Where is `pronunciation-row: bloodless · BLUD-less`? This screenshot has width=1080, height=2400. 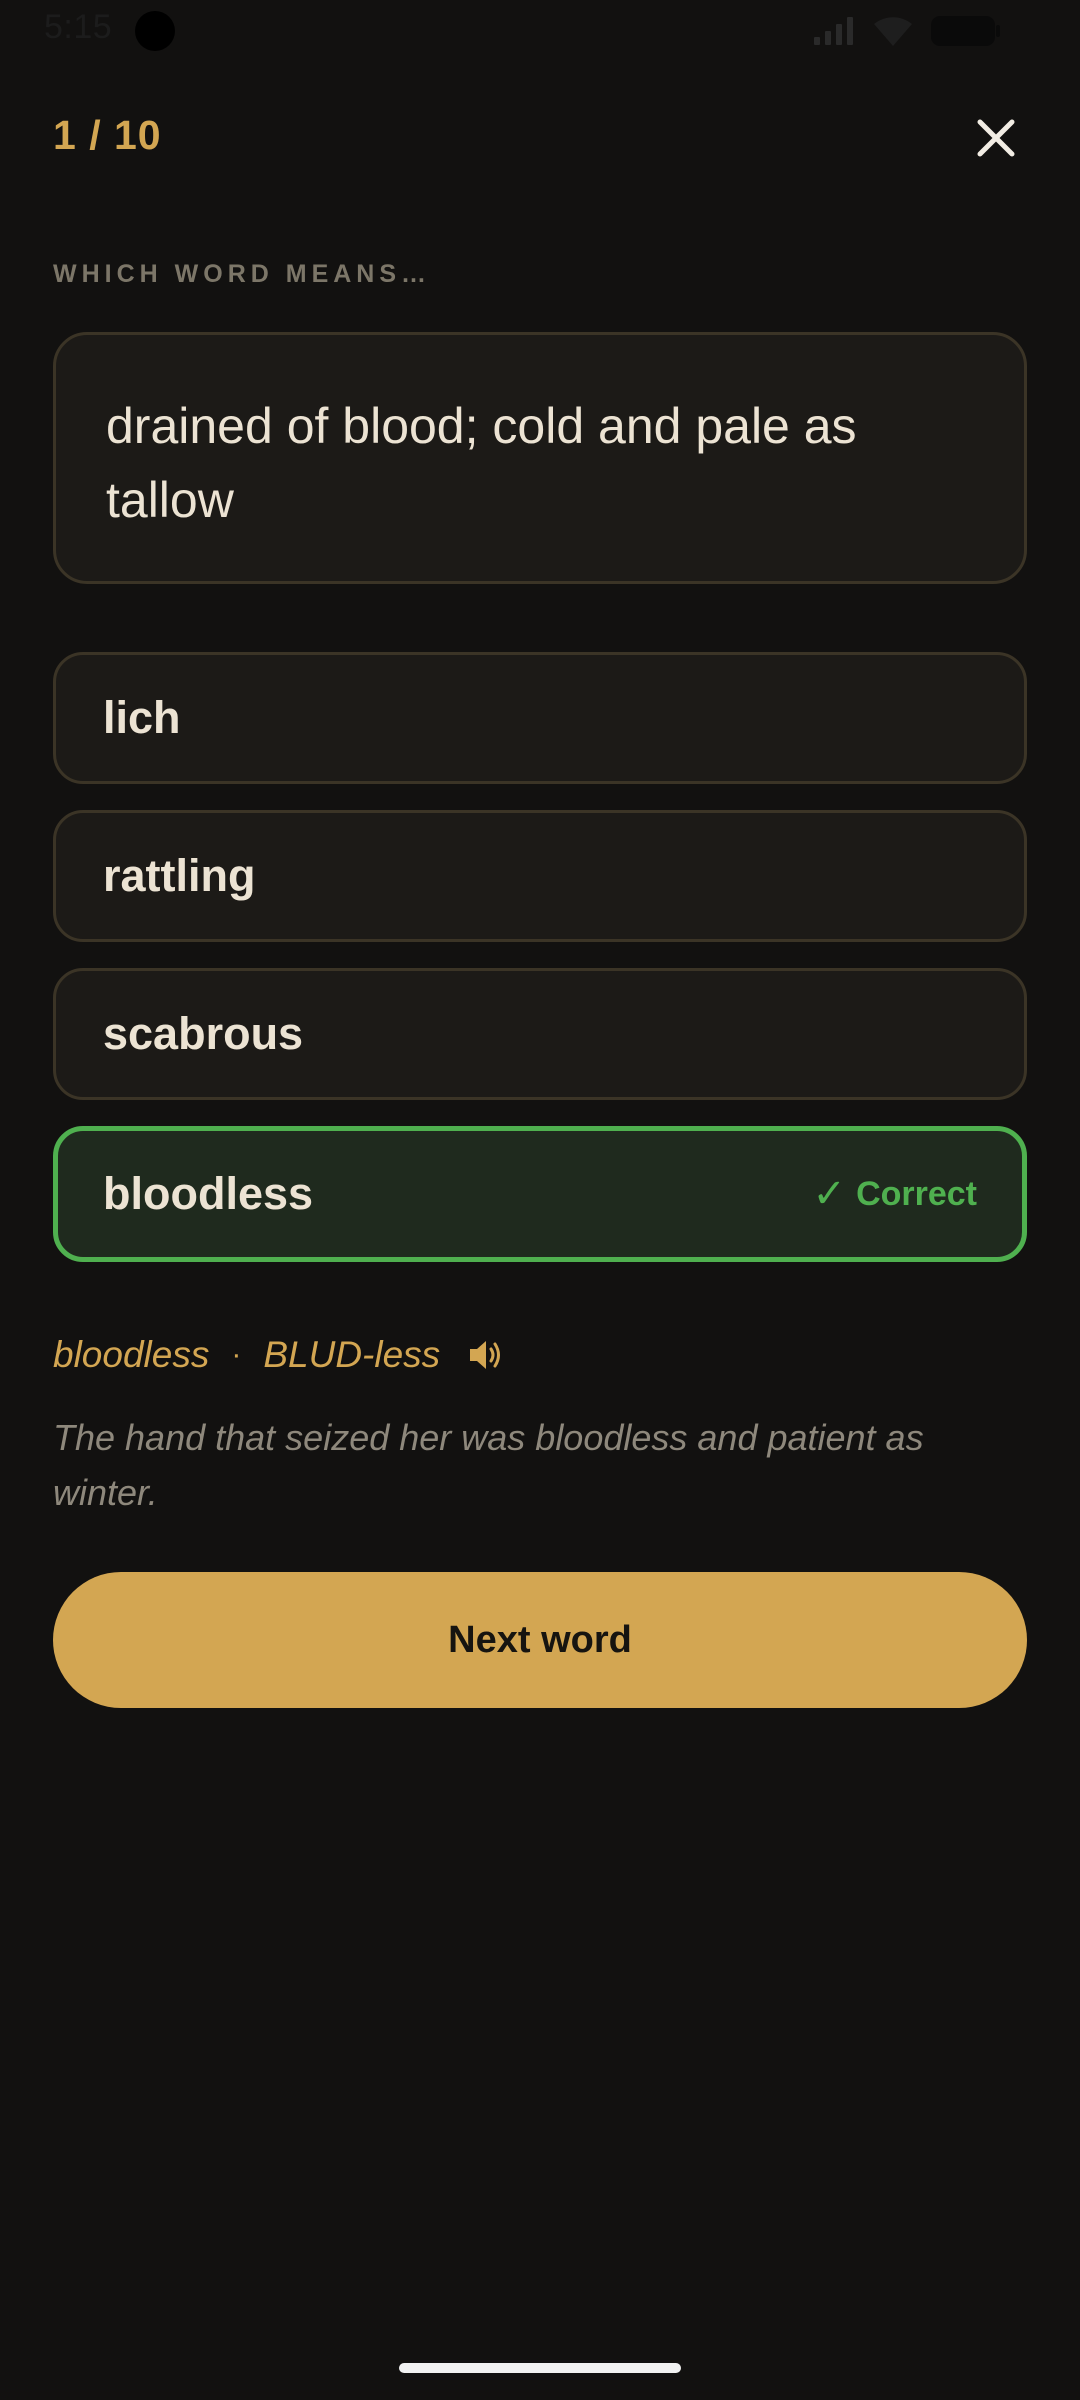 pronunciation-row: bloodless · BLUD-less is located at coordinates (279, 1355).